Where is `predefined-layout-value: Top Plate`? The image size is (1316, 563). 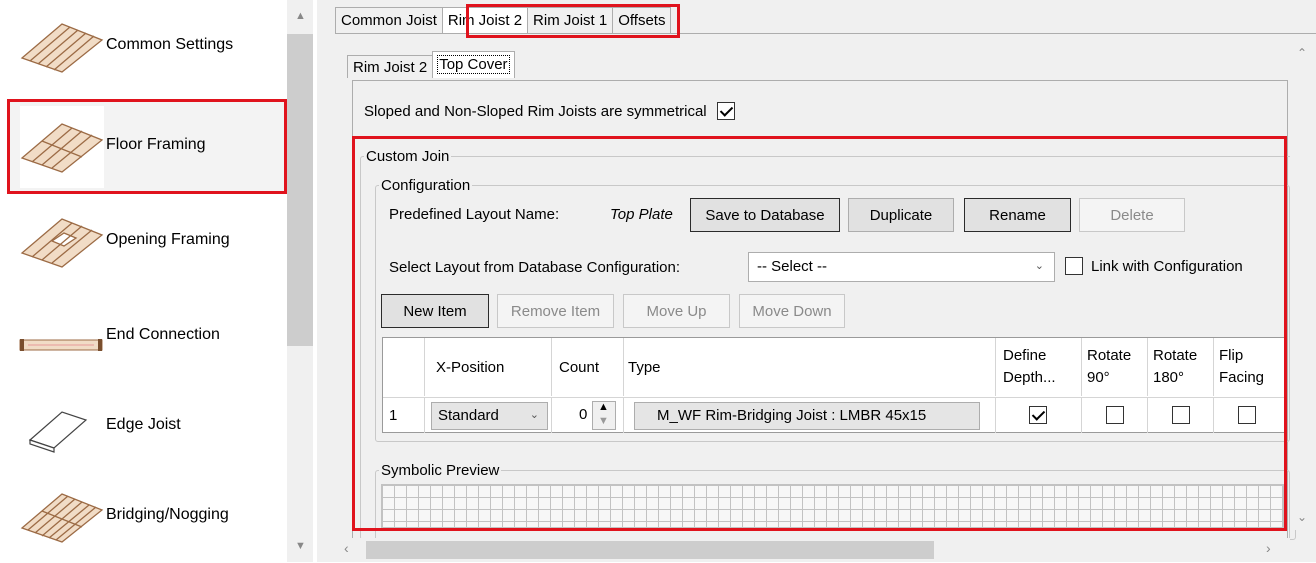
predefined-layout-value: Top Plate is located at coordinates (641, 214).